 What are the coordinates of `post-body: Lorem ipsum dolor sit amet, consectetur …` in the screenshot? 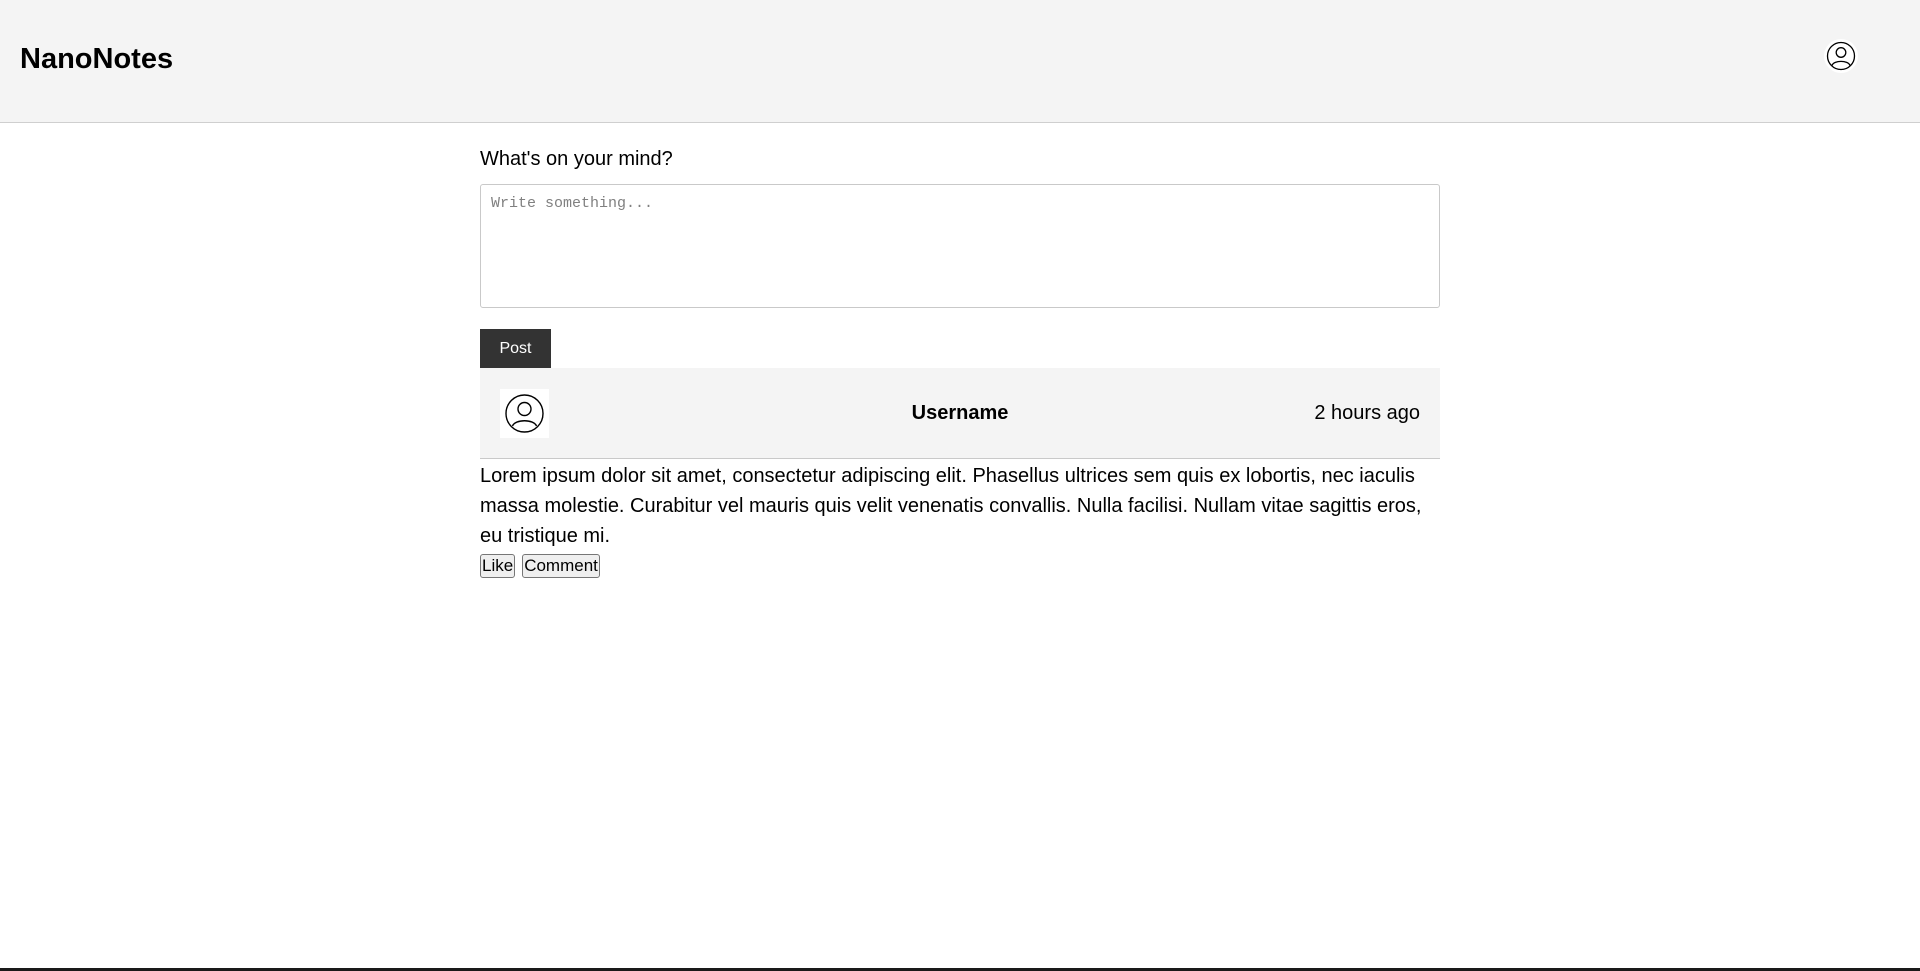 It's located at (951, 506).